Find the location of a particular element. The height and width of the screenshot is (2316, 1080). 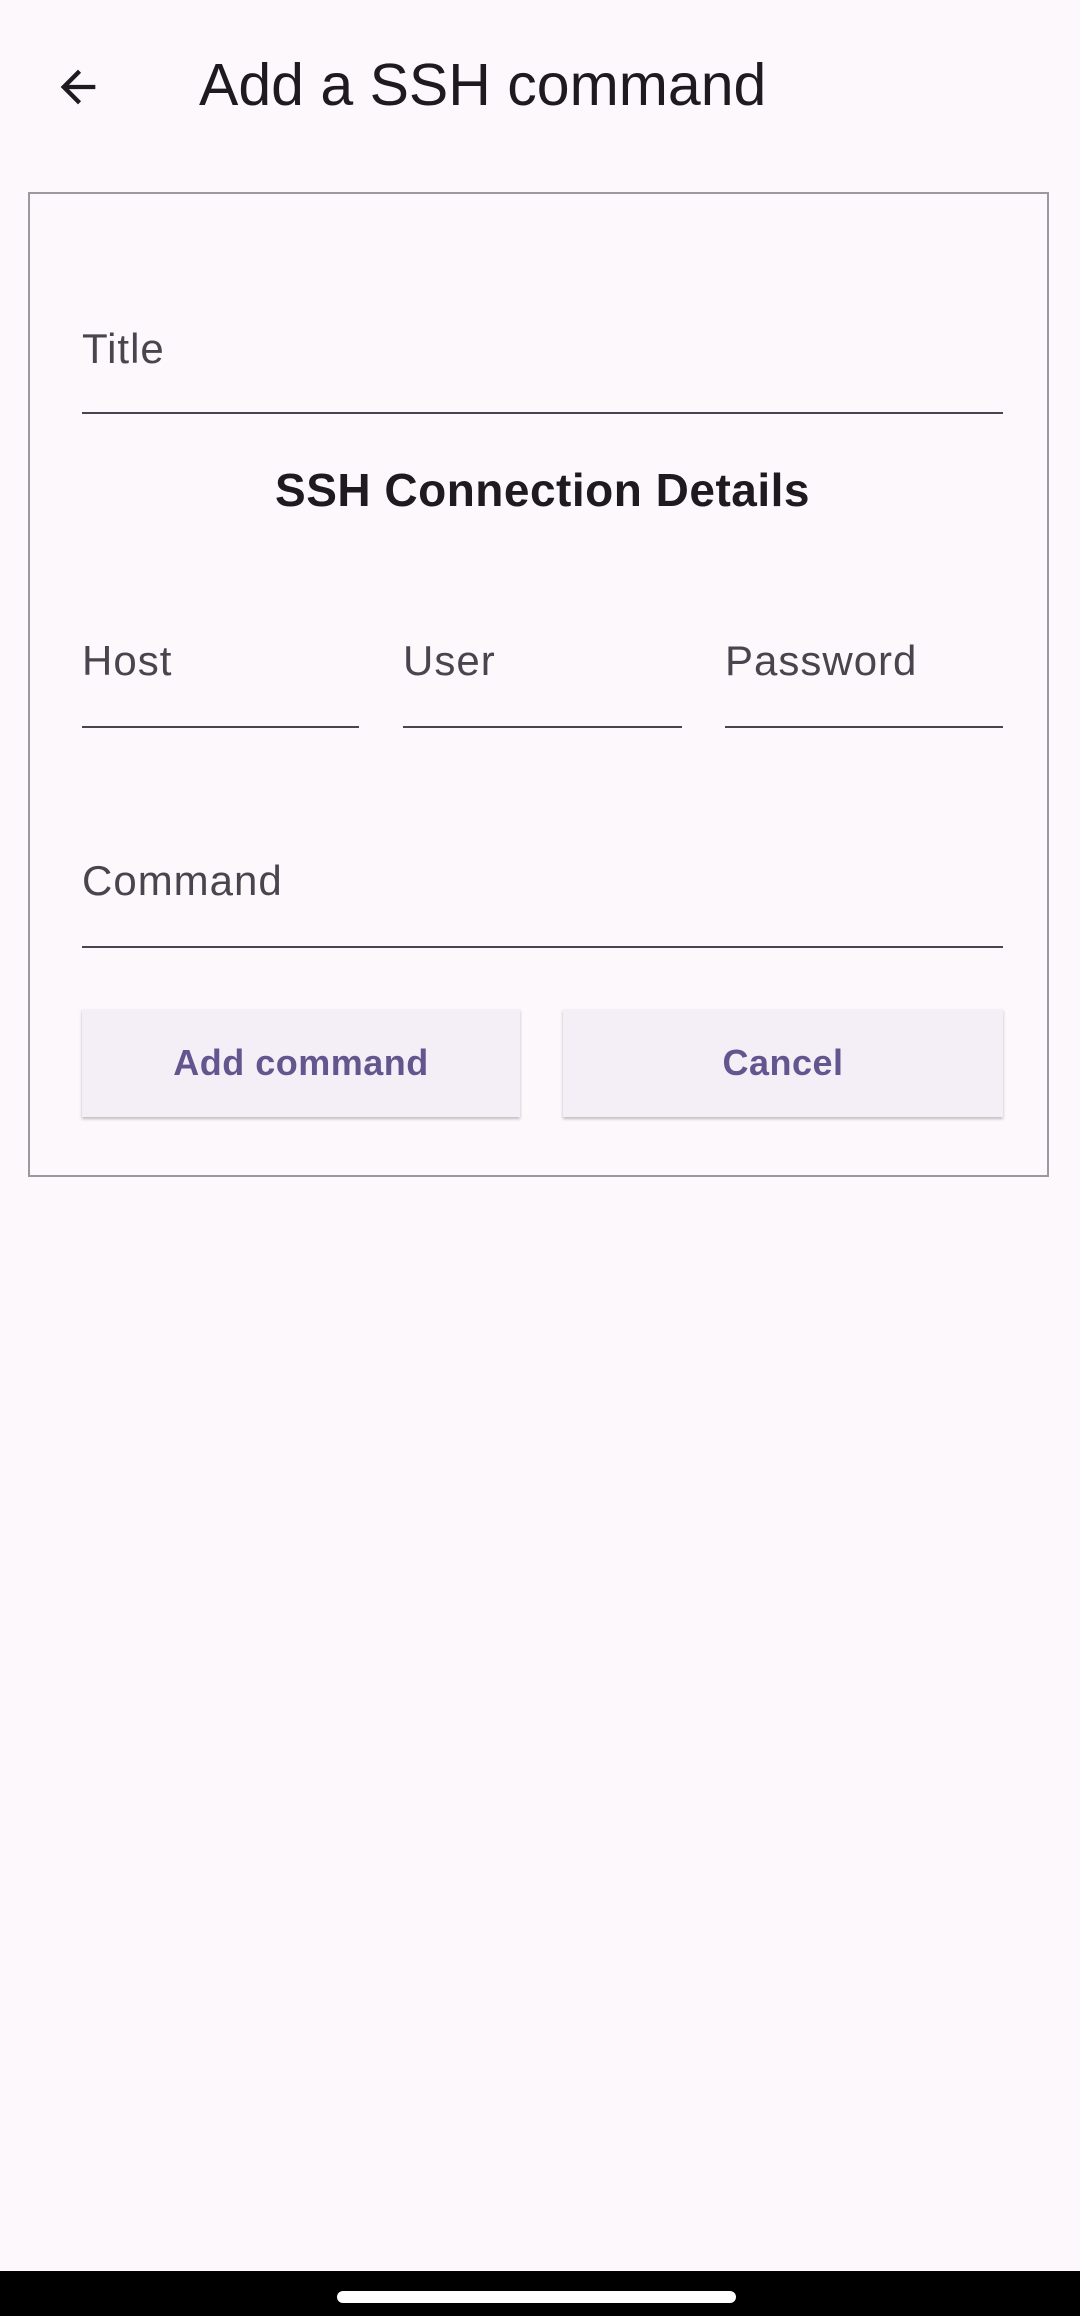

app-bar: Add a SSH command is located at coordinates (540, 85).